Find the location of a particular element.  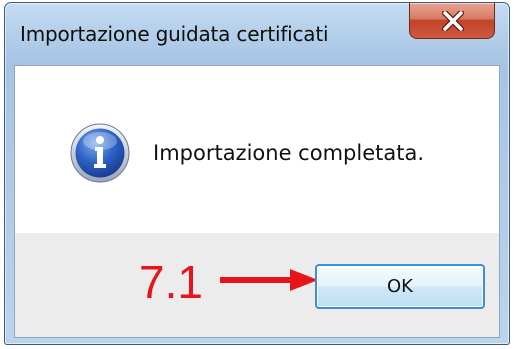

status-message: Importazione completata. is located at coordinates (288, 153).